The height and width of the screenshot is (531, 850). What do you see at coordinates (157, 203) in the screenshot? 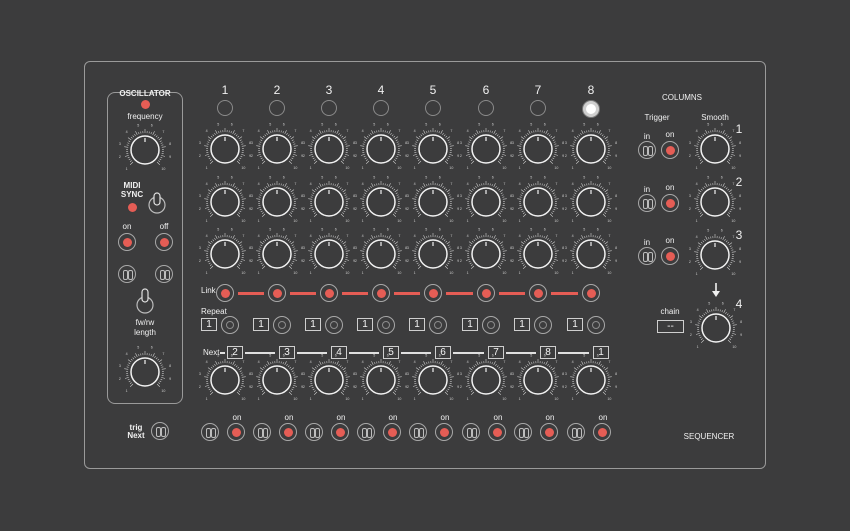
I see `midi-sync-toggle` at bounding box center [157, 203].